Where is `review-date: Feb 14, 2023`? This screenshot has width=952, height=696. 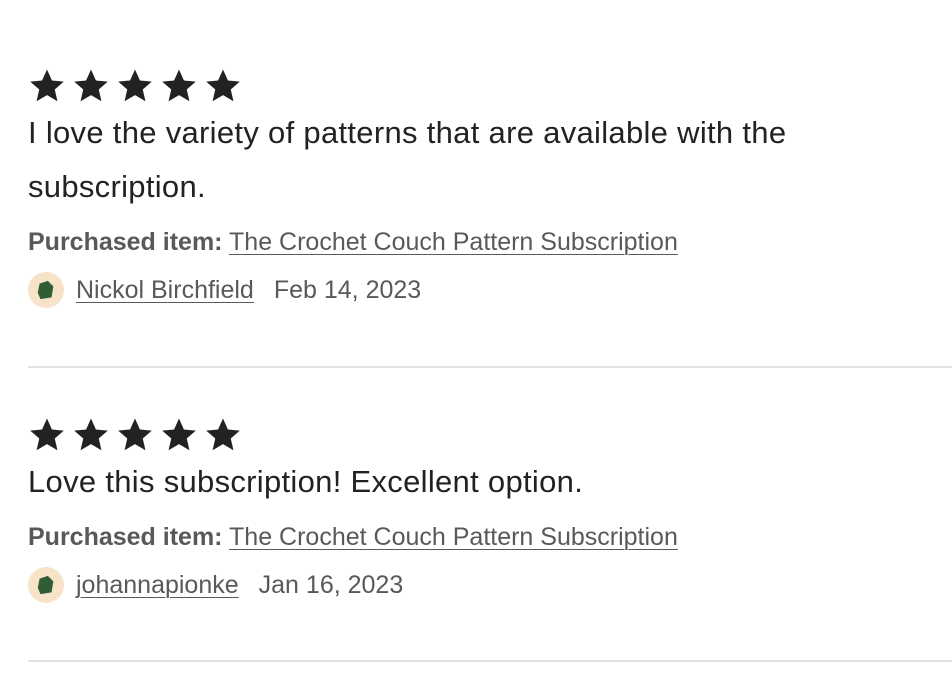
review-date: Feb 14, 2023 is located at coordinates (347, 289).